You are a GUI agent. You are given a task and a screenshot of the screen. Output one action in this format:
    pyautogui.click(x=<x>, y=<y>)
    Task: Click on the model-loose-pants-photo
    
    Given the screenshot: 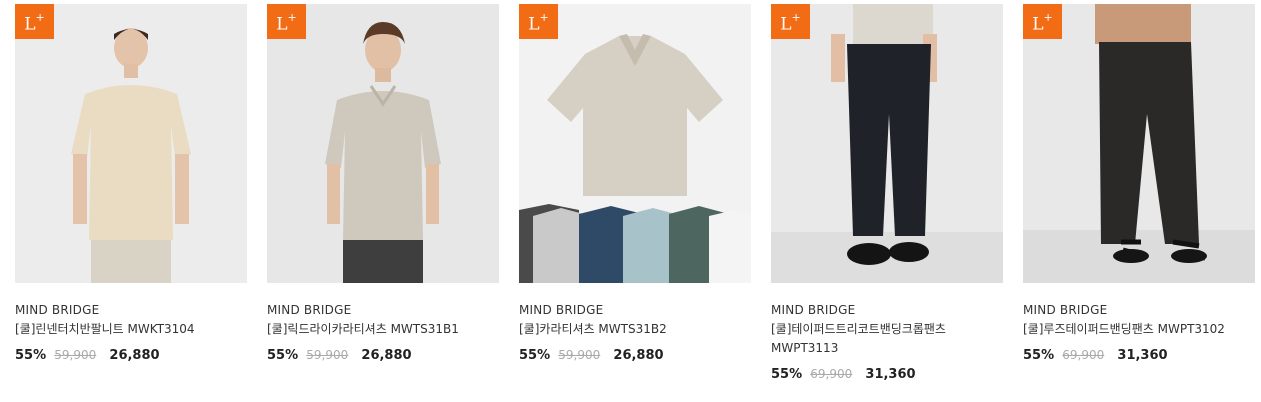 What is the action you would take?
    pyautogui.click(x=1139, y=143)
    